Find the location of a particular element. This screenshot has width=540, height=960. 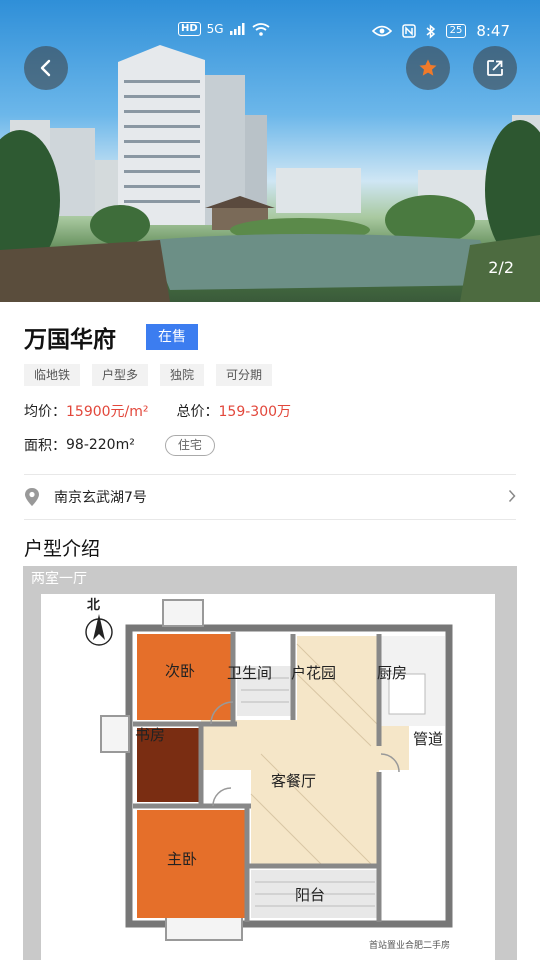

price-row: 均价： 15900元/m² 总价： 159-300万 is located at coordinates (270, 411).